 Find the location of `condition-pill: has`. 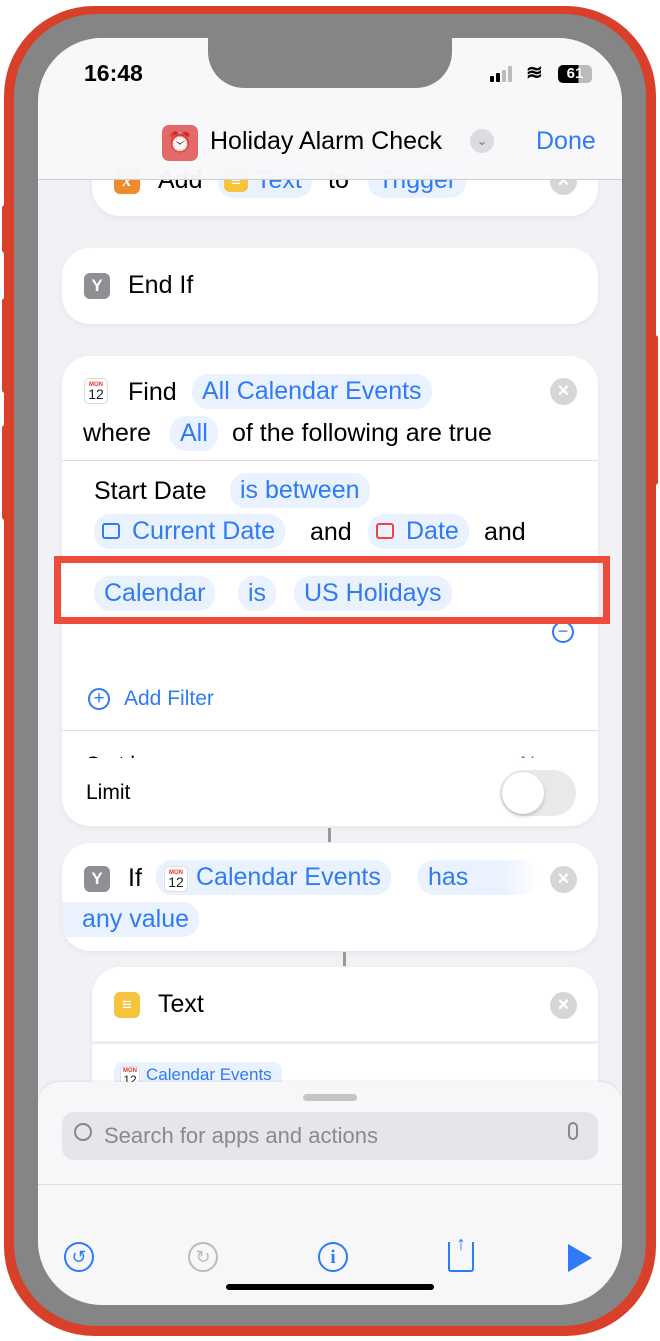

condition-pill: has is located at coordinates (478, 877).